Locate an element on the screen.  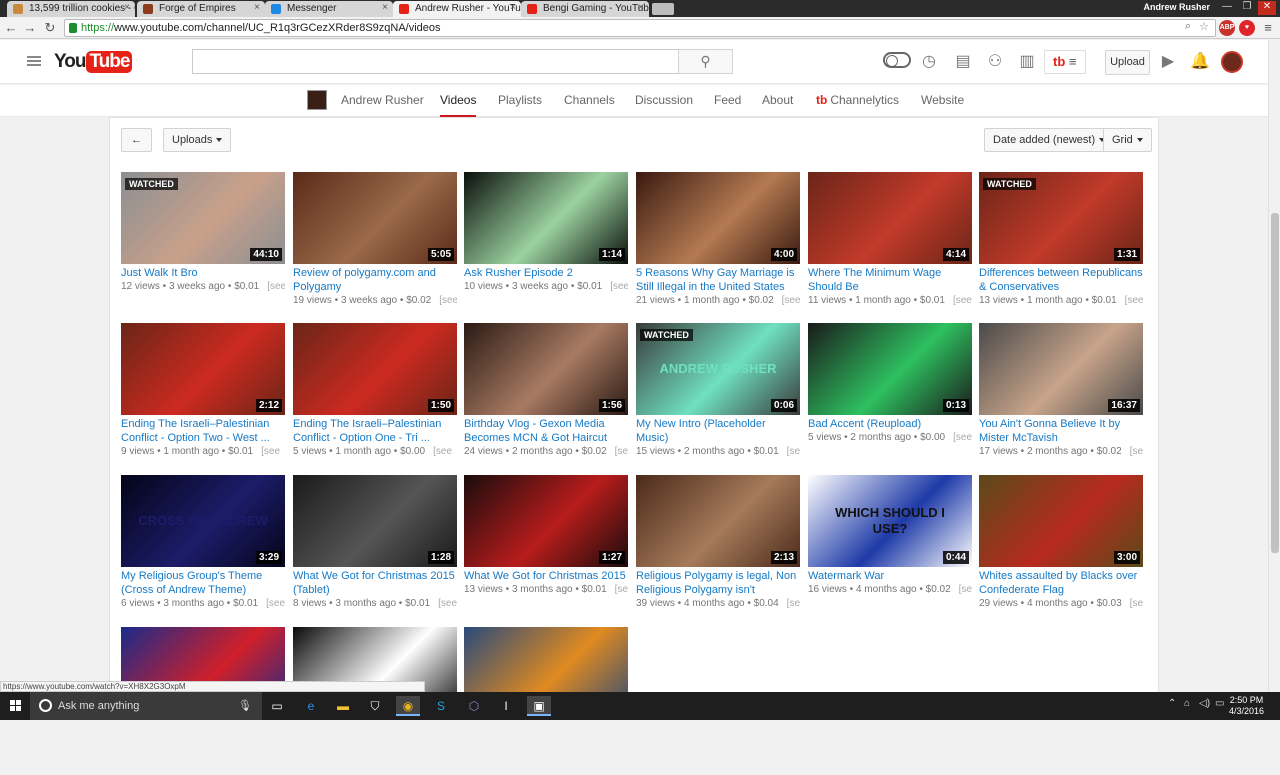
tubebuddy-menu: tb ≡ is located at coordinates (1065, 62).